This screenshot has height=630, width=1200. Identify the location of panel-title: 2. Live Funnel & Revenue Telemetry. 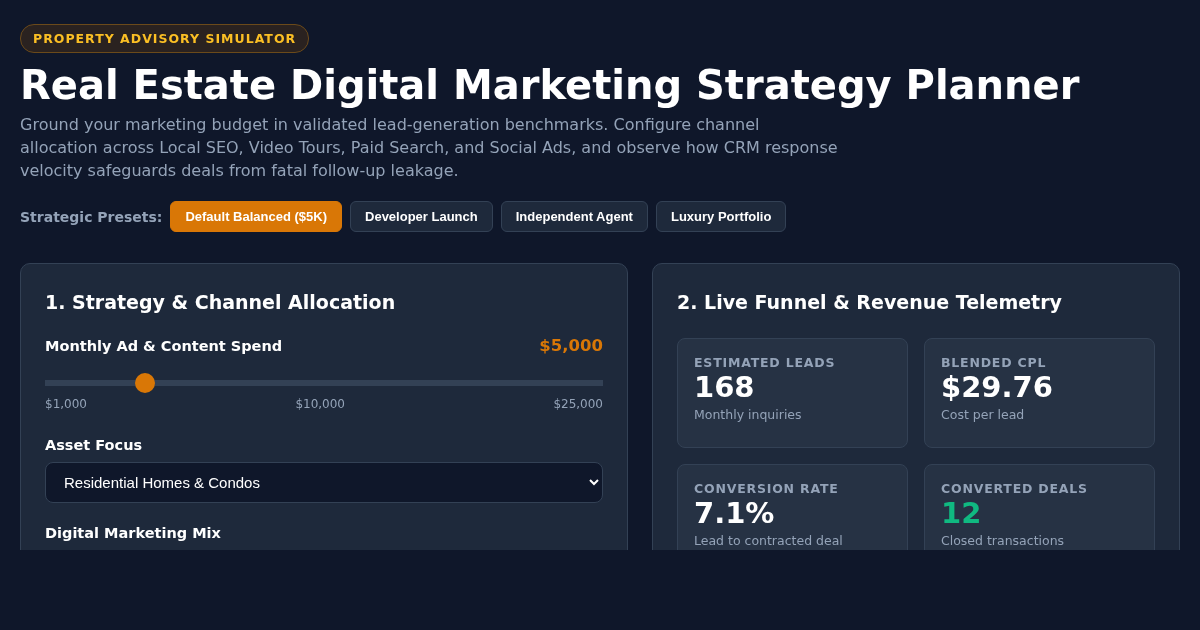
(870, 302).